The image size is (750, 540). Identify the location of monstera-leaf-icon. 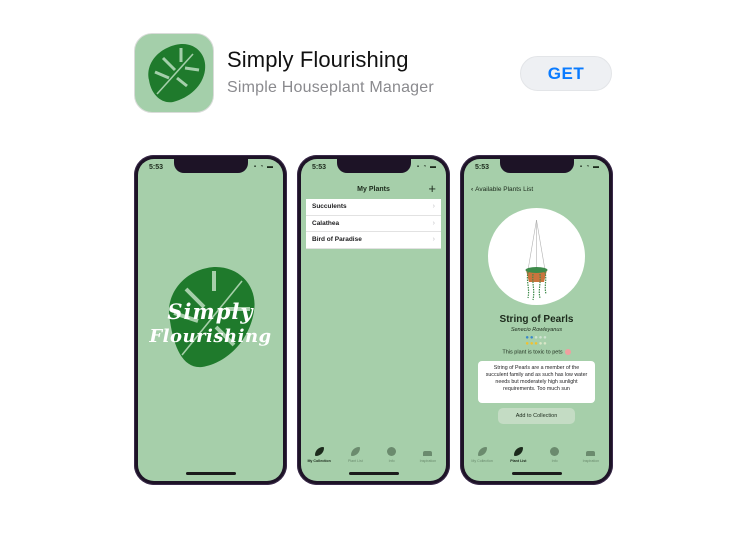
(177, 73).